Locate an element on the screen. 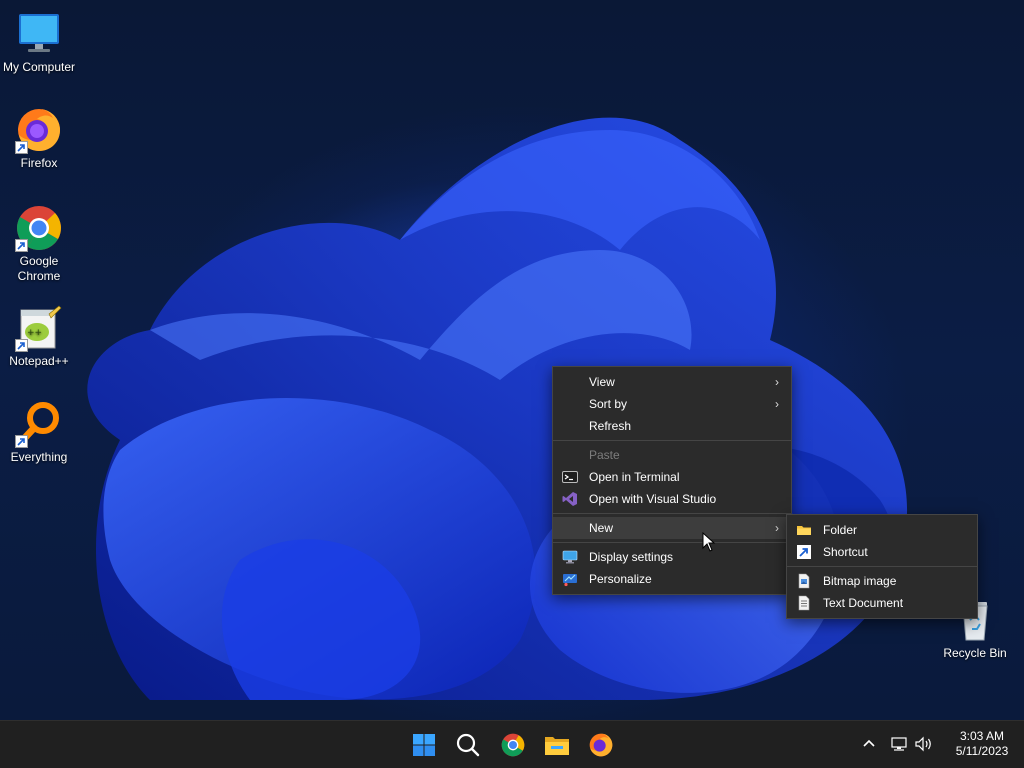 The image size is (1024, 768). desktop-icon-my-computer: My Computer is located at coordinates (39, 42).